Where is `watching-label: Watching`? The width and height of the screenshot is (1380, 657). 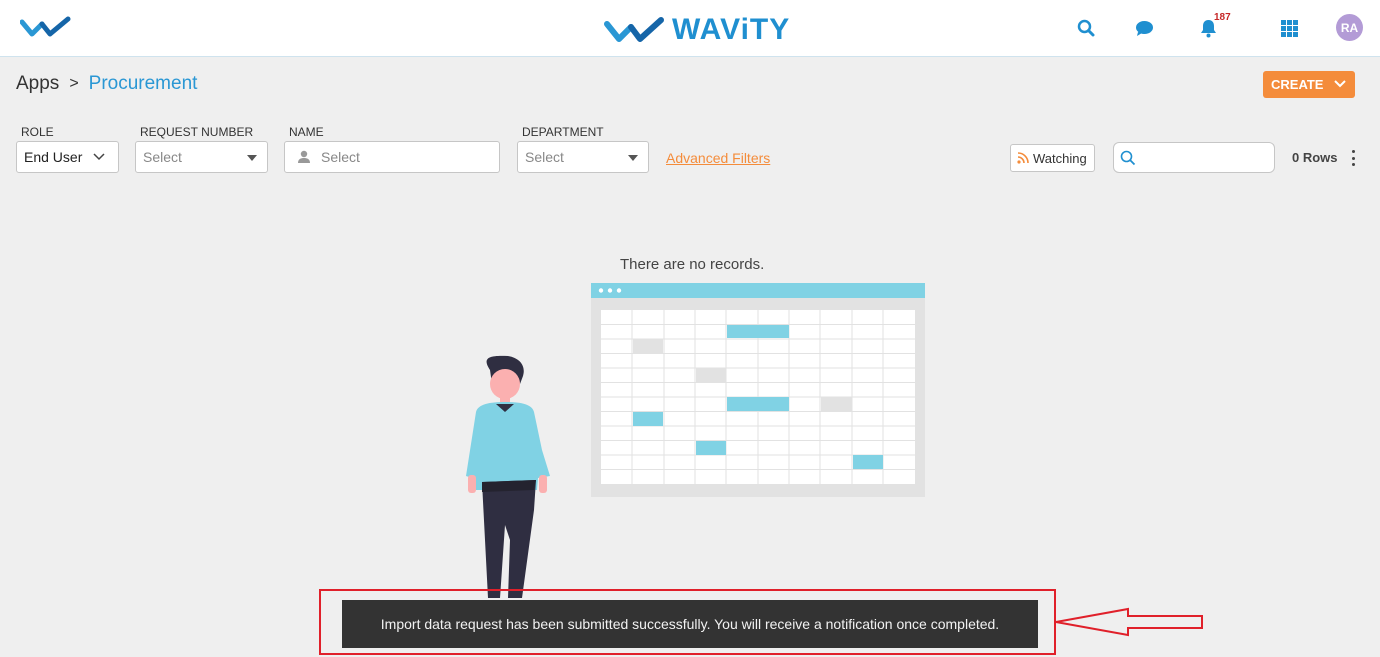
watching-label: Watching is located at coordinates (1060, 158).